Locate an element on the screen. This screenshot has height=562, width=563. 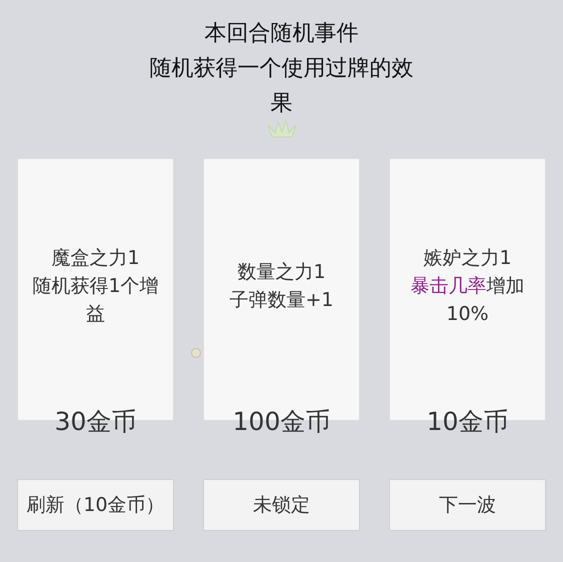
card-effect: 暴击几率增加10% is located at coordinates (468, 300).